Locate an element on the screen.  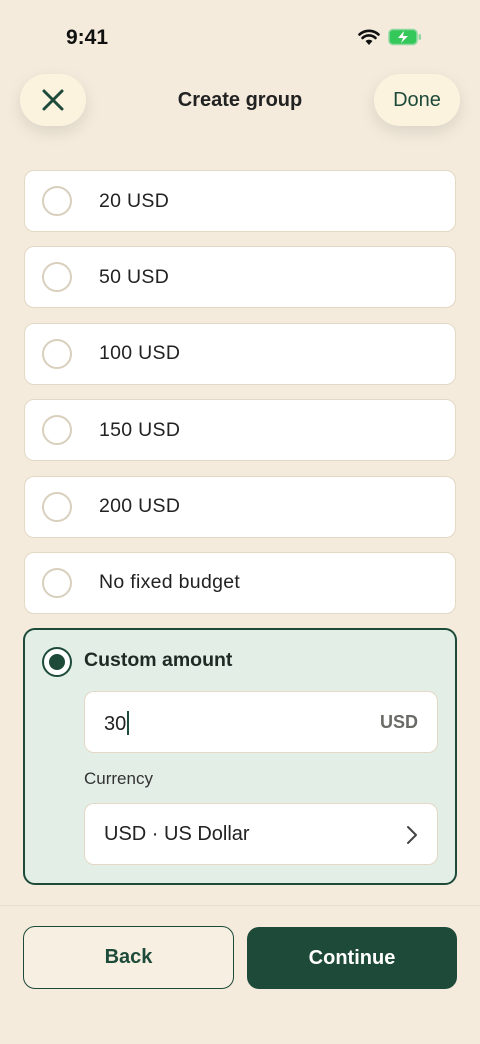
amount-value: 30 is located at coordinates (117, 723).